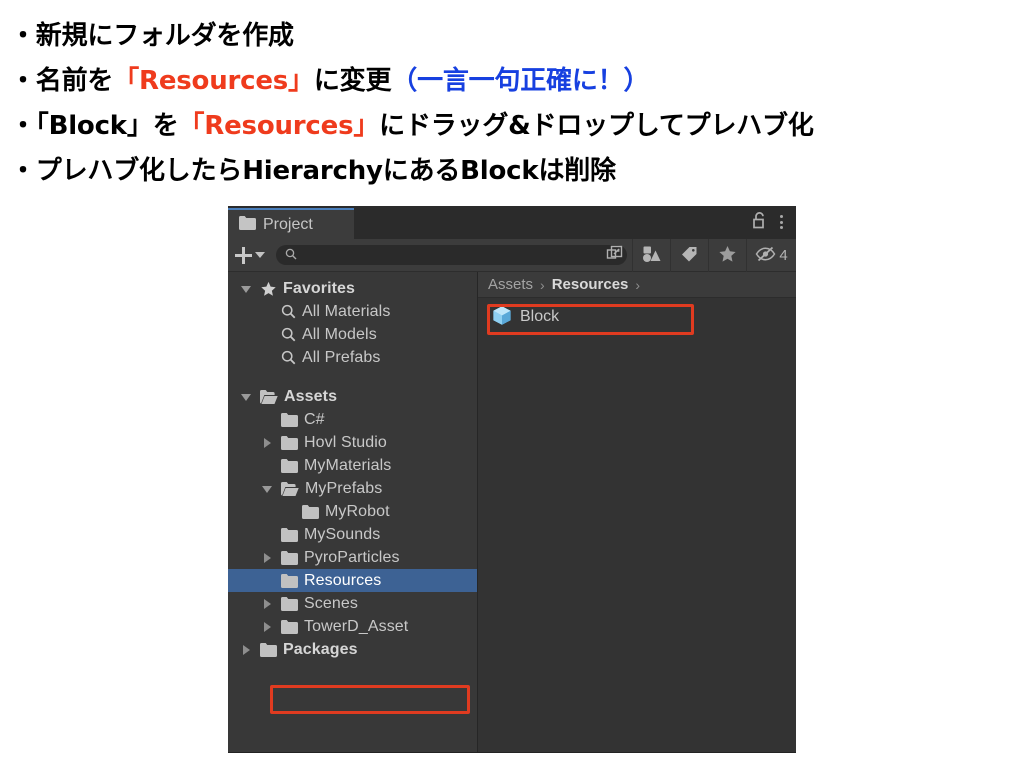 The image size is (1024, 768). What do you see at coordinates (614, 255) in the screenshot?
I see `popout-window-icon` at bounding box center [614, 255].